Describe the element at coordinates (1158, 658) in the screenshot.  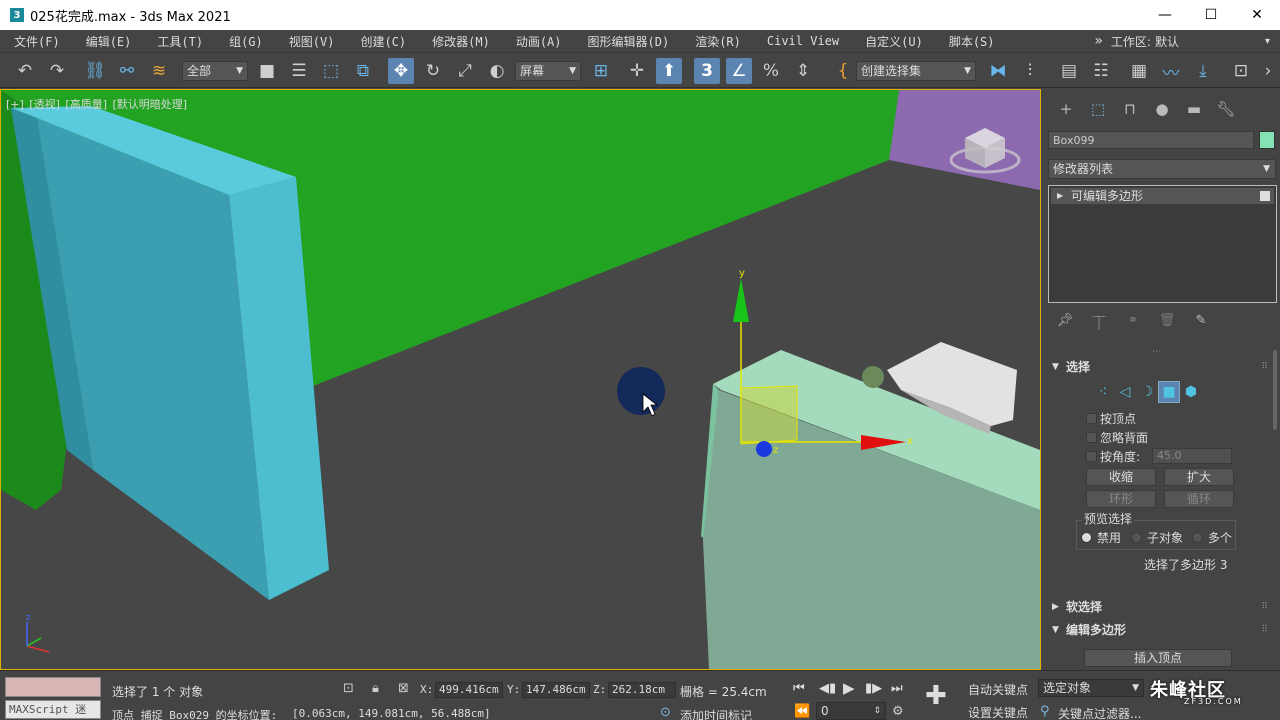
I see `insert-vertex-button: 插入顶点` at that location.